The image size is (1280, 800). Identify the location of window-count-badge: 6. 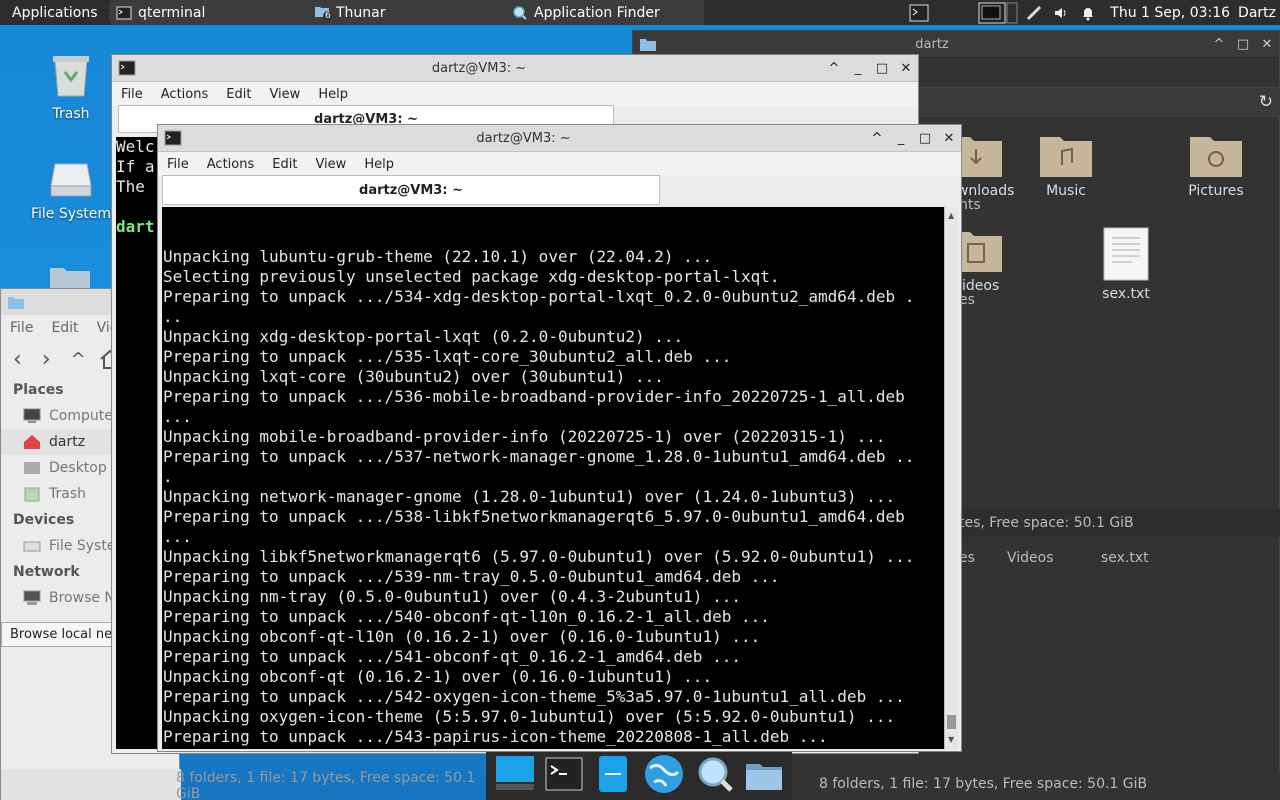
(328, 15).